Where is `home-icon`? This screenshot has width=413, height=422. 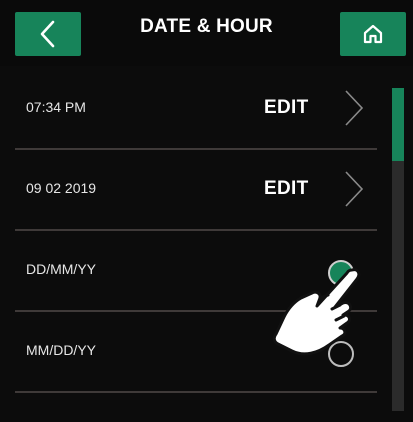 home-icon is located at coordinates (373, 34).